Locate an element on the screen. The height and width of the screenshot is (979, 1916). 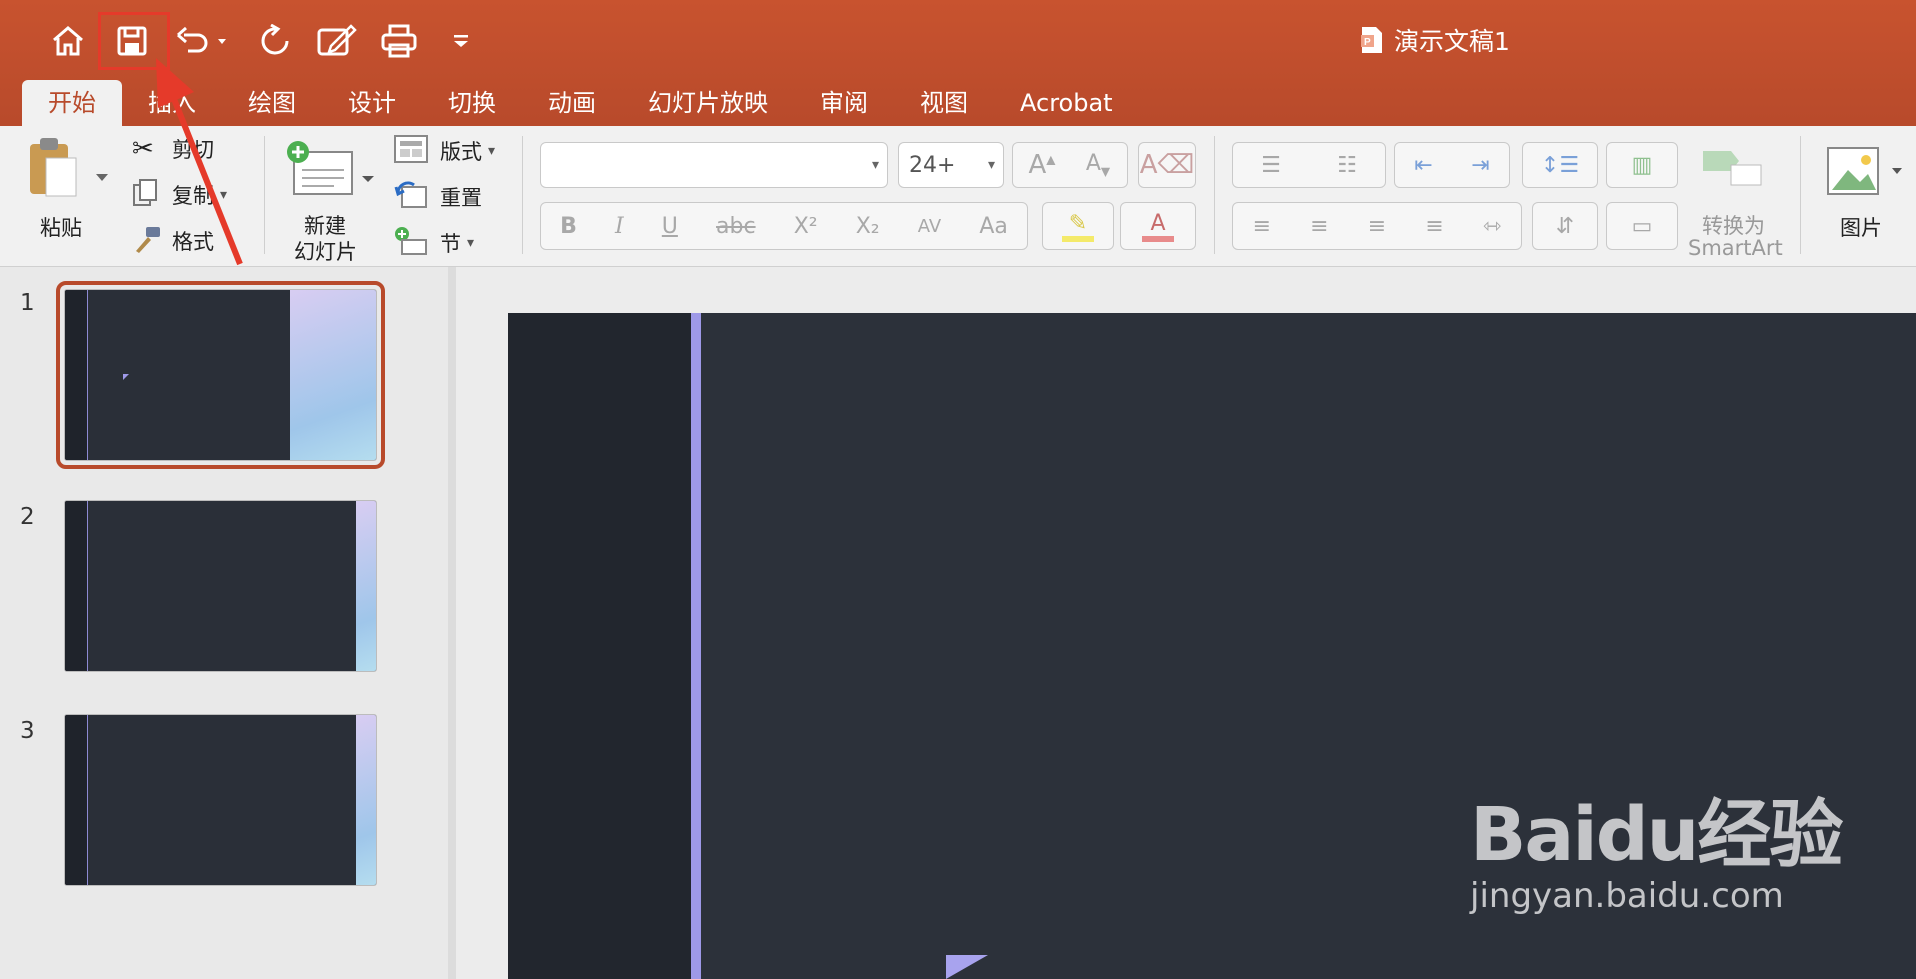
change-case-button: Aa is located at coordinates (993, 226).